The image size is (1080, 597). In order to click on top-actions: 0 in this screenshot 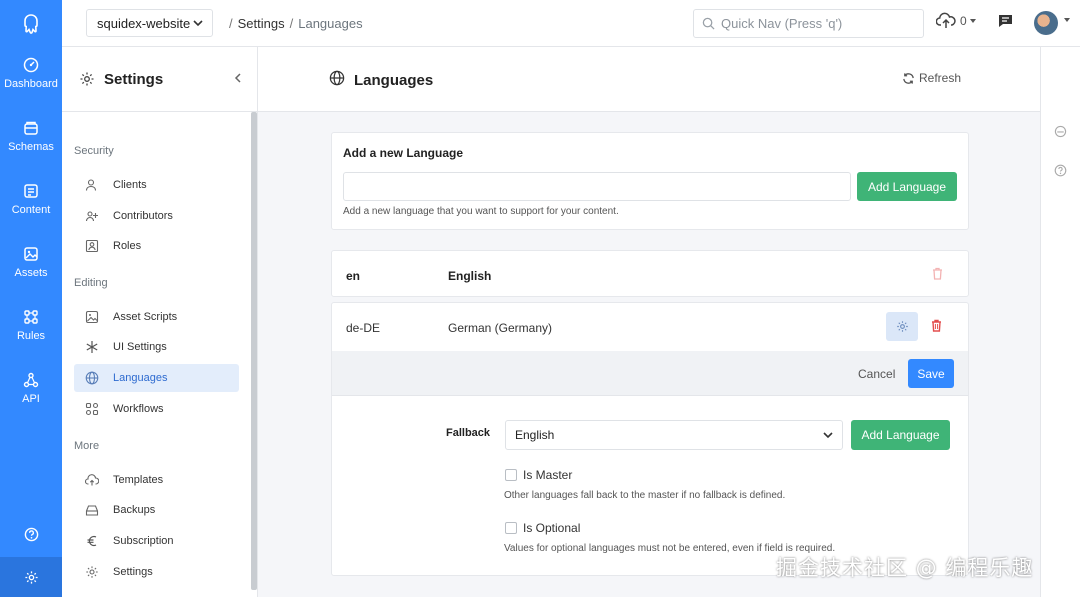, I will do `click(975, 20)`.